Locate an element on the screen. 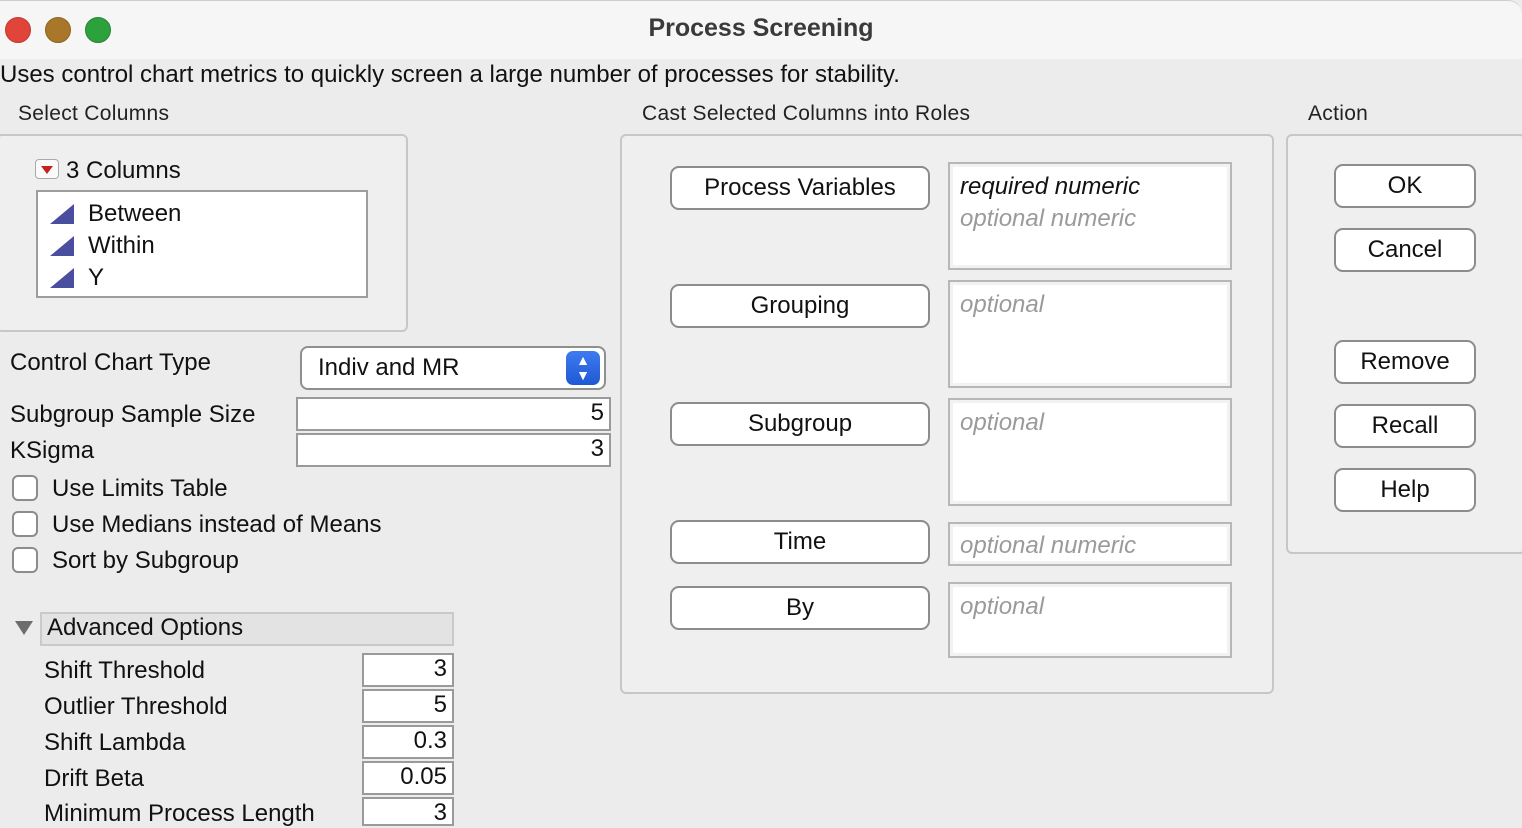 This screenshot has width=1522, height=828. grouping-box: optional is located at coordinates (1090, 334).